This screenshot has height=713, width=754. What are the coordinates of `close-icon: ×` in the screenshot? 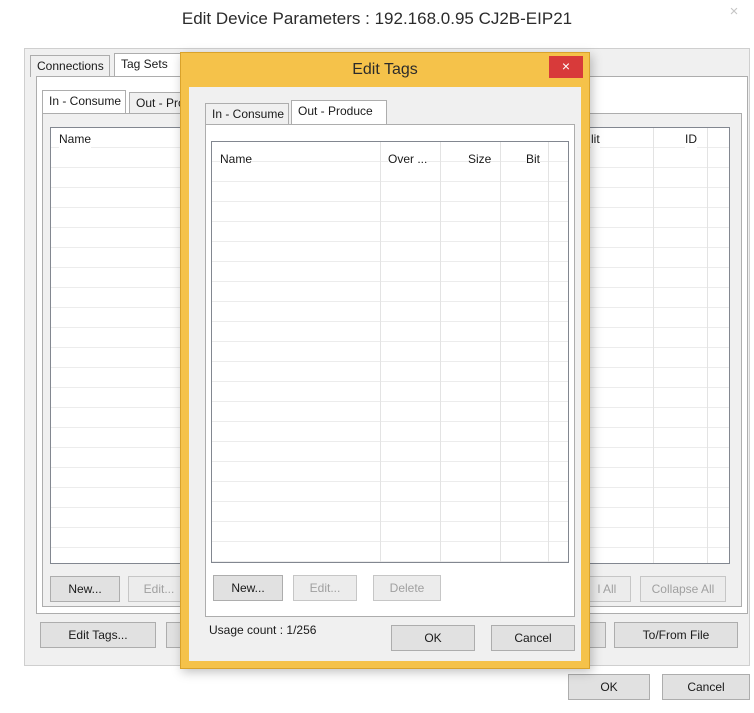 It's located at (566, 67).